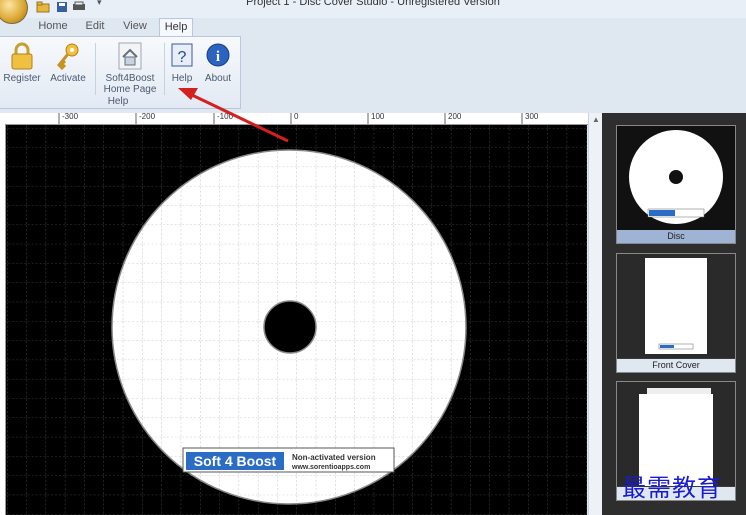 Image resolution: width=746 pixels, height=515 pixels. What do you see at coordinates (70, 117) in the screenshot?
I see `ruler-label: -300` at bounding box center [70, 117].